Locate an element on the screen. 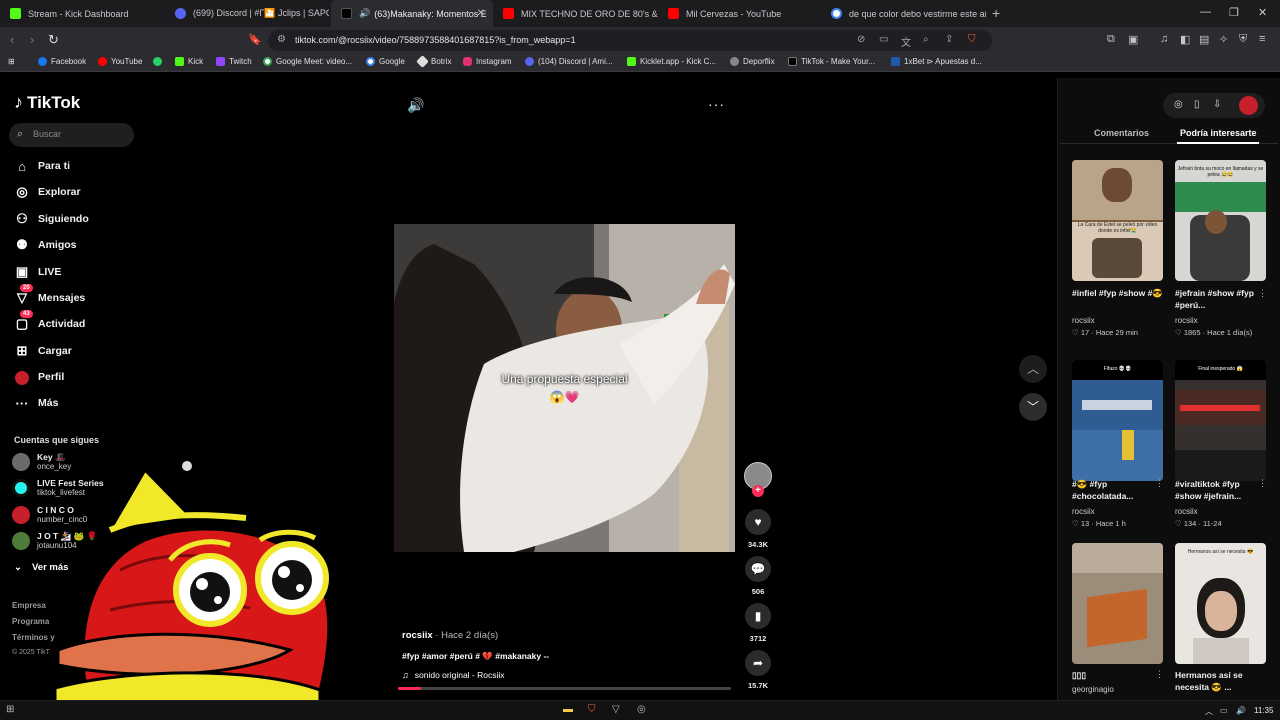 The width and height of the screenshot is (1280, 720). bookmark-google: Google is located at coordinates (385, 61).